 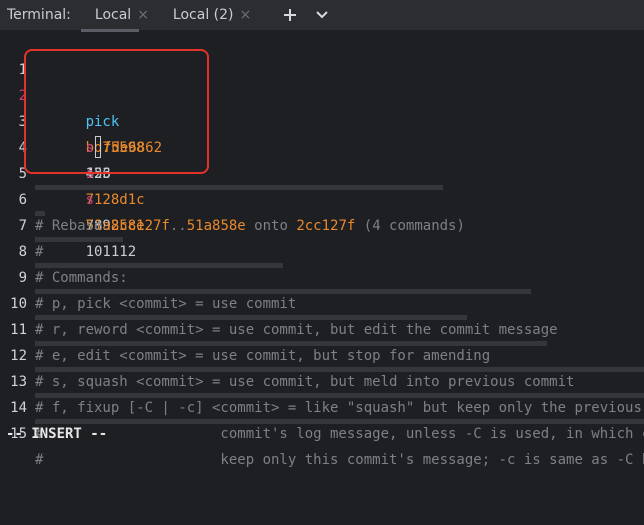 I want to click on editor-line: 9 # p, pick <commit> = use commit, so click(x=322, y=275).